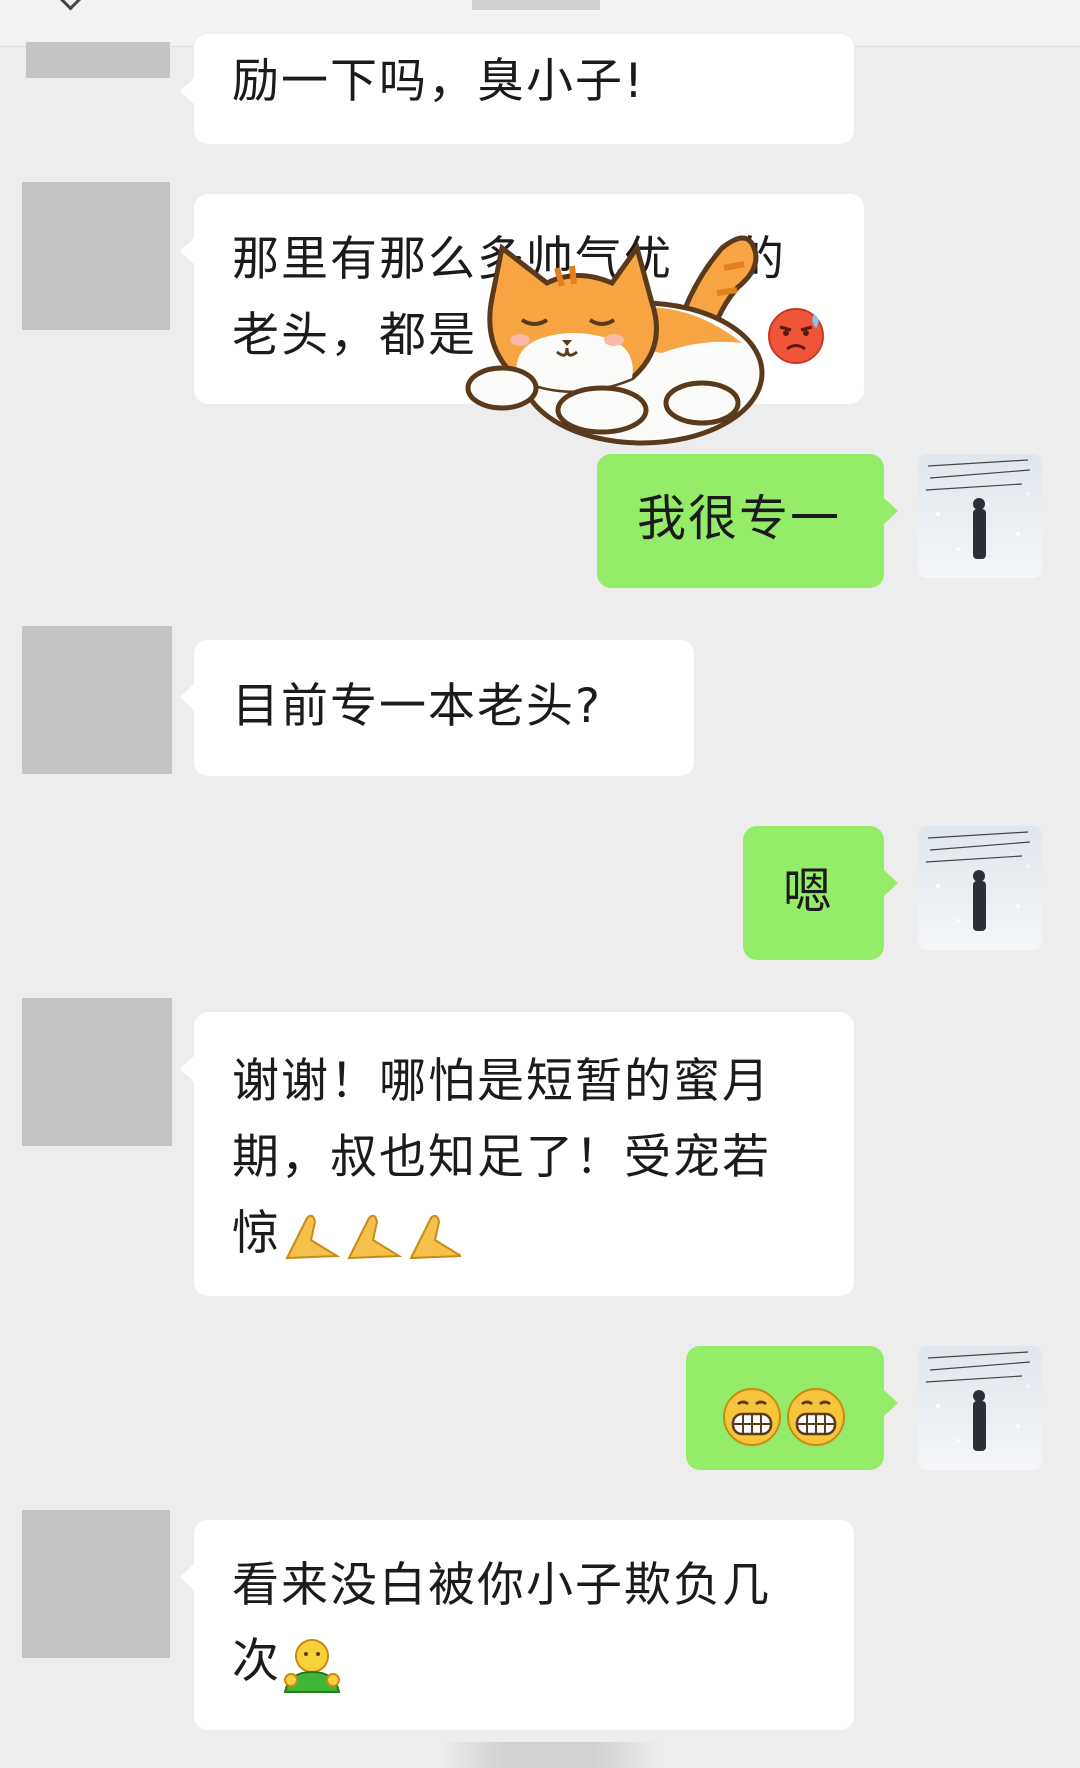 The width and height of the screenshot is (1080, 1768). I want to click on message-bubble-incoming: 目前专一本老头?, so click(437, 708).